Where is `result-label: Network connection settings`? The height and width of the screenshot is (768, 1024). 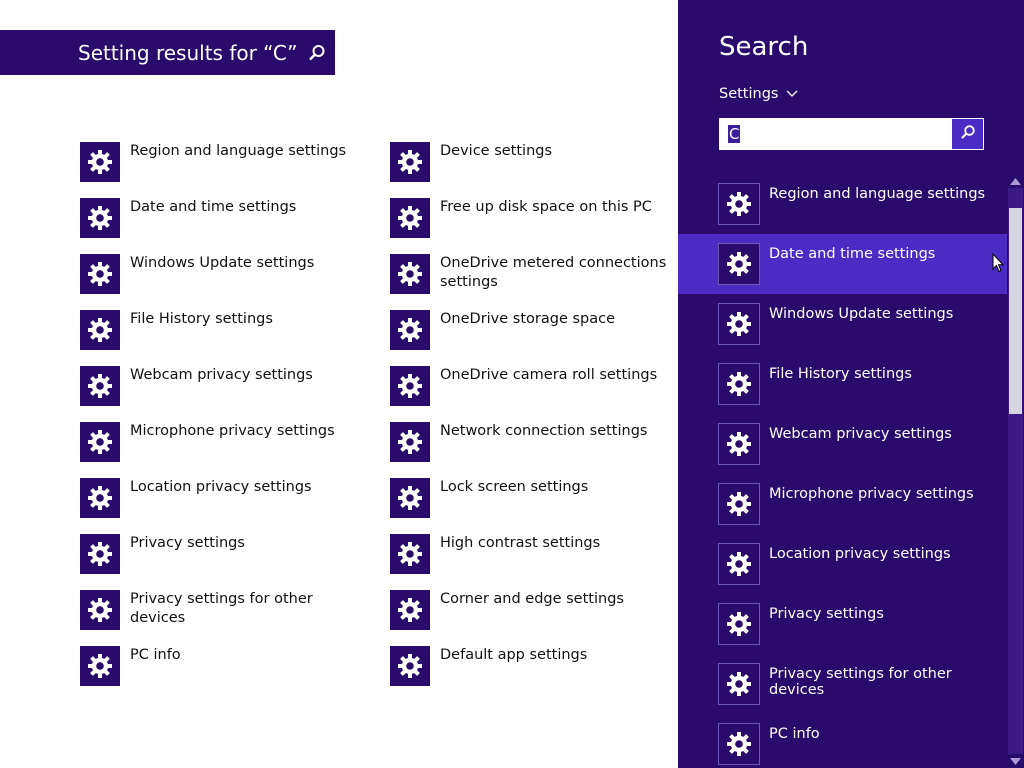
result-label: Network connection settings is located at coordinates (544, 431).